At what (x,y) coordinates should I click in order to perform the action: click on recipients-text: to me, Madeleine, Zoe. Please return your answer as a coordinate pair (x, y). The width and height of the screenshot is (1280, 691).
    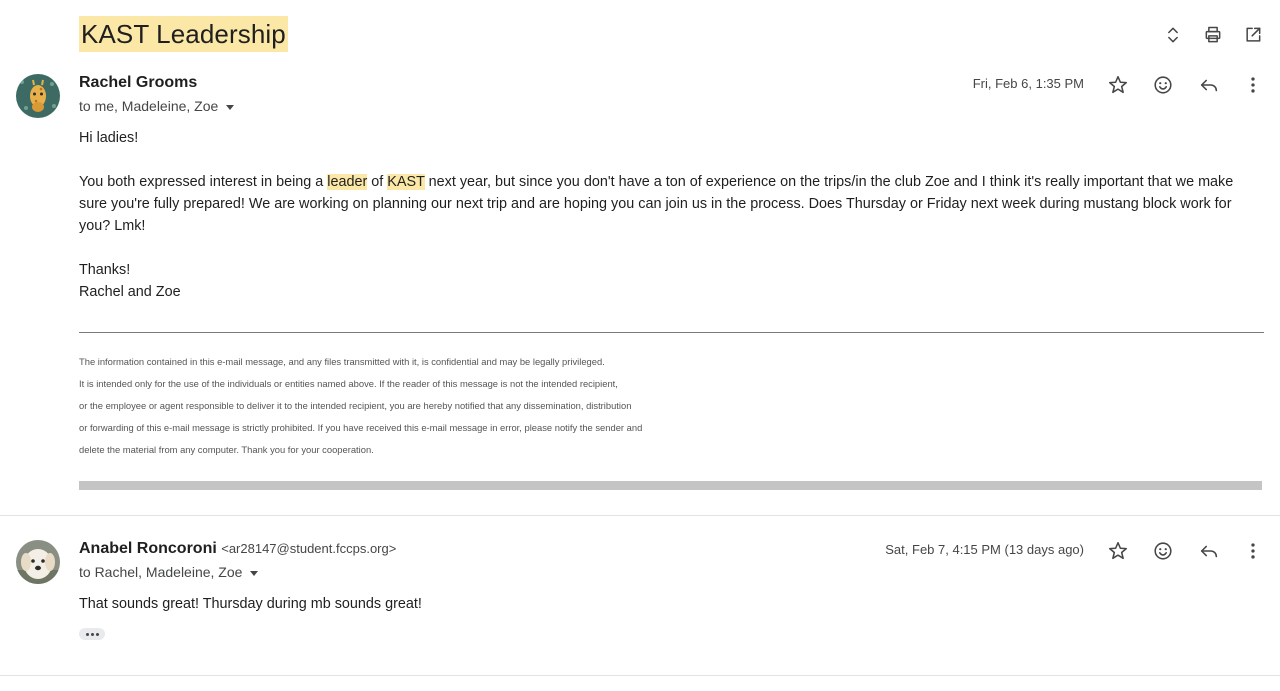
    Looking at the image, I should click on (149, 106).